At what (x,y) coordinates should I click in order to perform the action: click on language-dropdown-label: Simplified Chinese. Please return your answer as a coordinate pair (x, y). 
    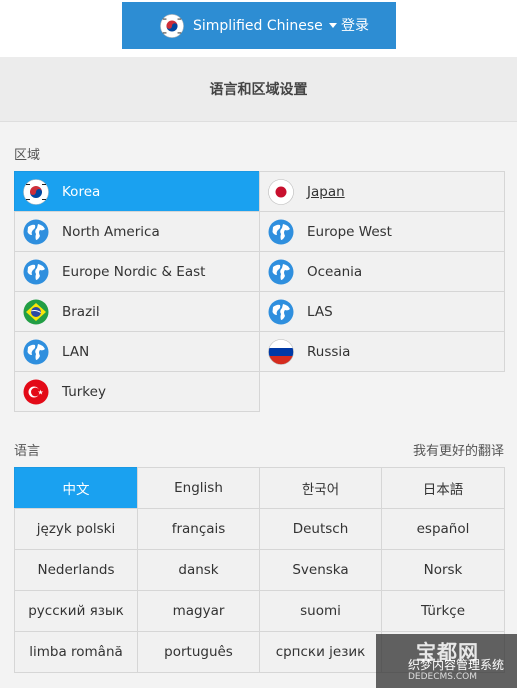
    Looking at the image, I should click on (258, 25).